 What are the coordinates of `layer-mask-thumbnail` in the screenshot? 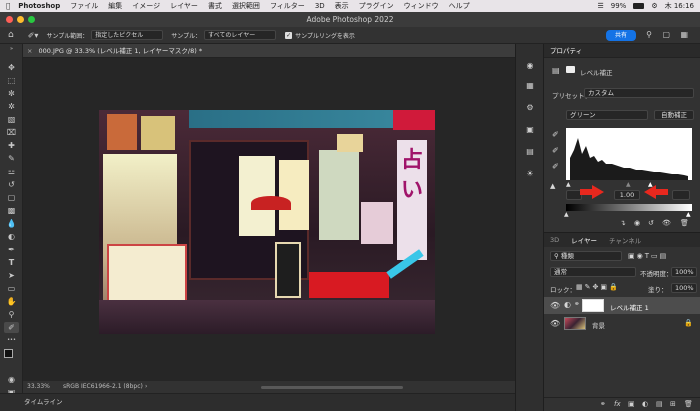 It's located at (593, 305).